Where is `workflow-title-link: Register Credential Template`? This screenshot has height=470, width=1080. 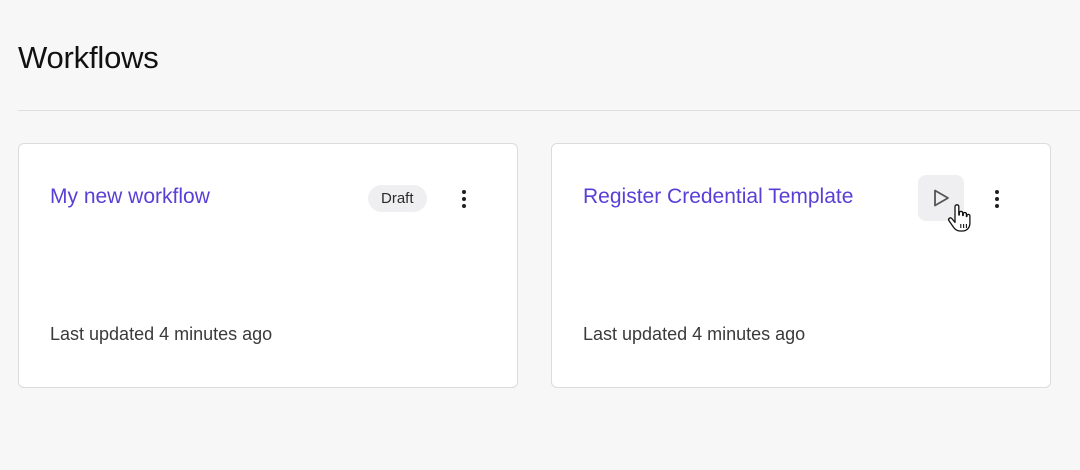 workflow-title-link: Register Credential Template is located at coordinates (718, 197).